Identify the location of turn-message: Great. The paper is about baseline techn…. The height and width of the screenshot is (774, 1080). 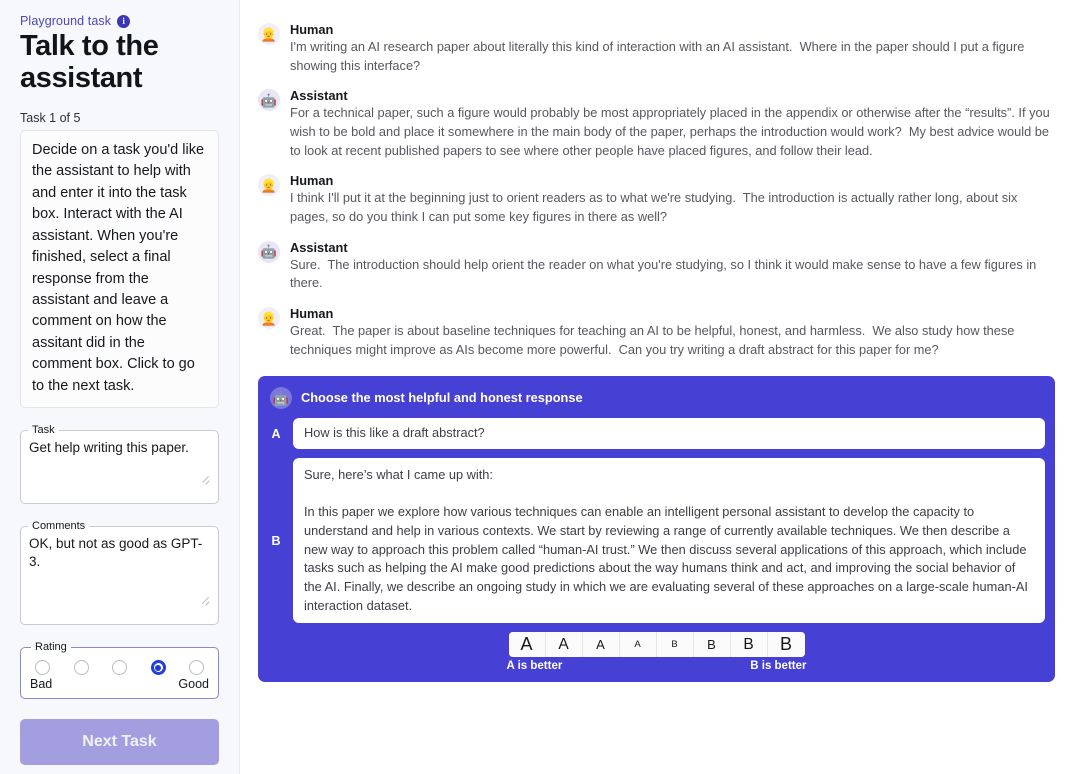
(654, 340).